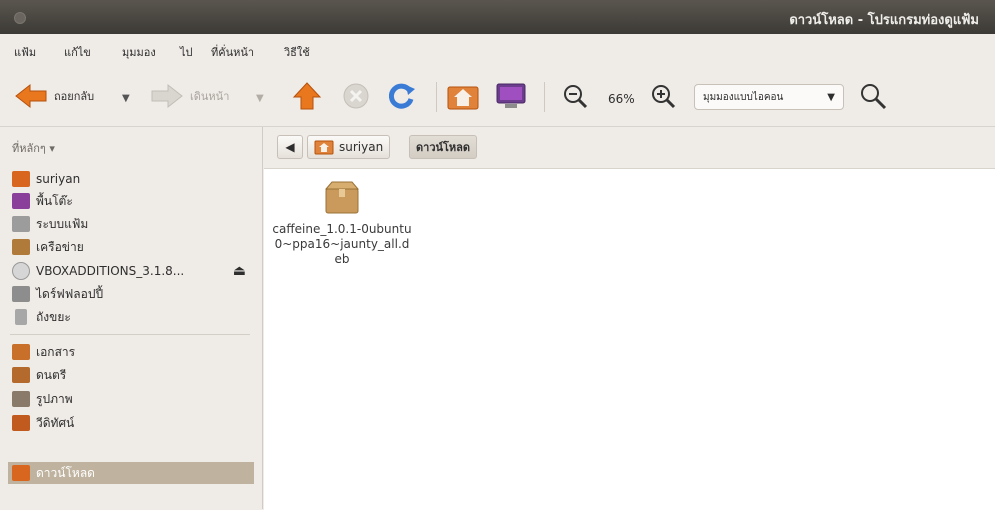 This screenshot has width=995, height=510. I want to click on sidebar-item-label: รูปภาพ, so click(54, 398).